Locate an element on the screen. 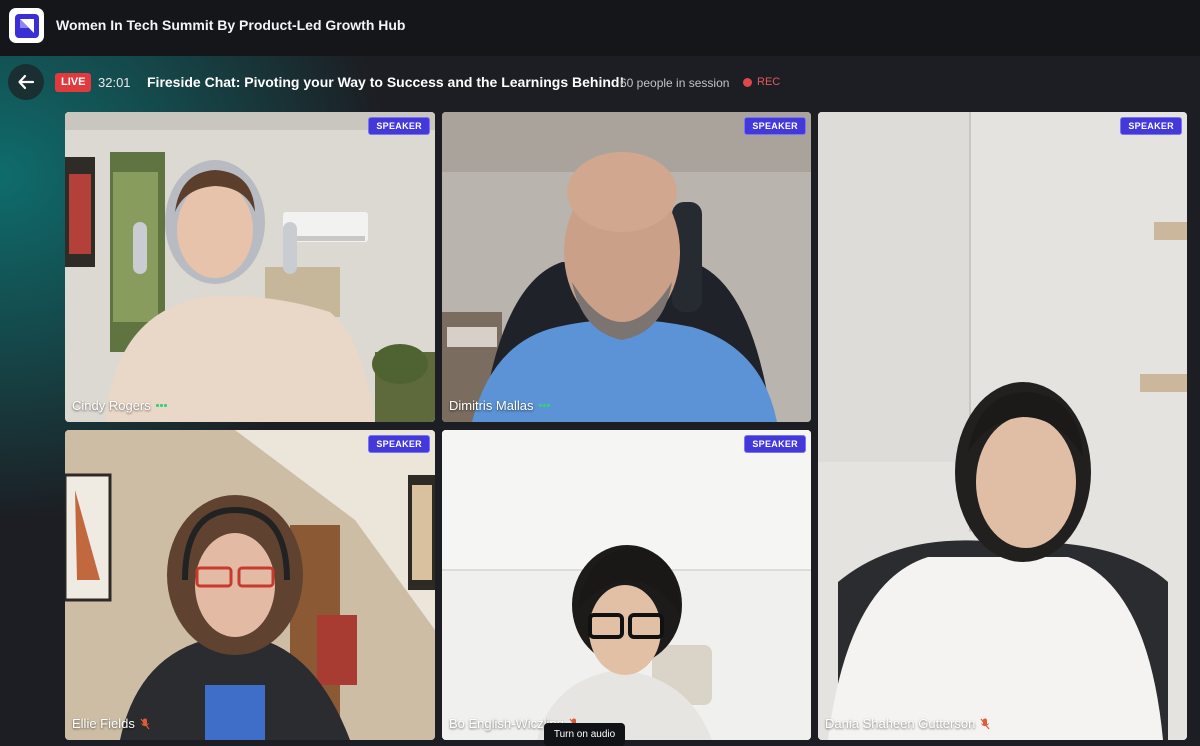 Image resolution: width=1200 pixels, height=746 pixels. rec-label: REC is located at coordinates (769, 82).